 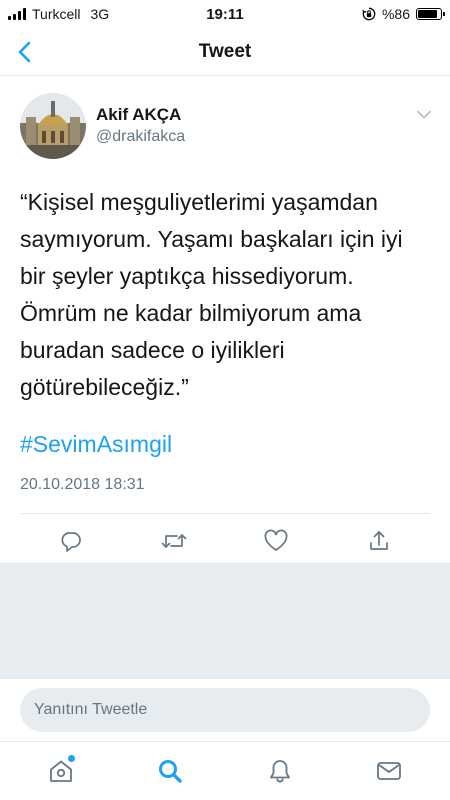 What do you see at coordinates (17, 14) in the screenshot?
I see `signal-icon` at bounding box center [17, 14].